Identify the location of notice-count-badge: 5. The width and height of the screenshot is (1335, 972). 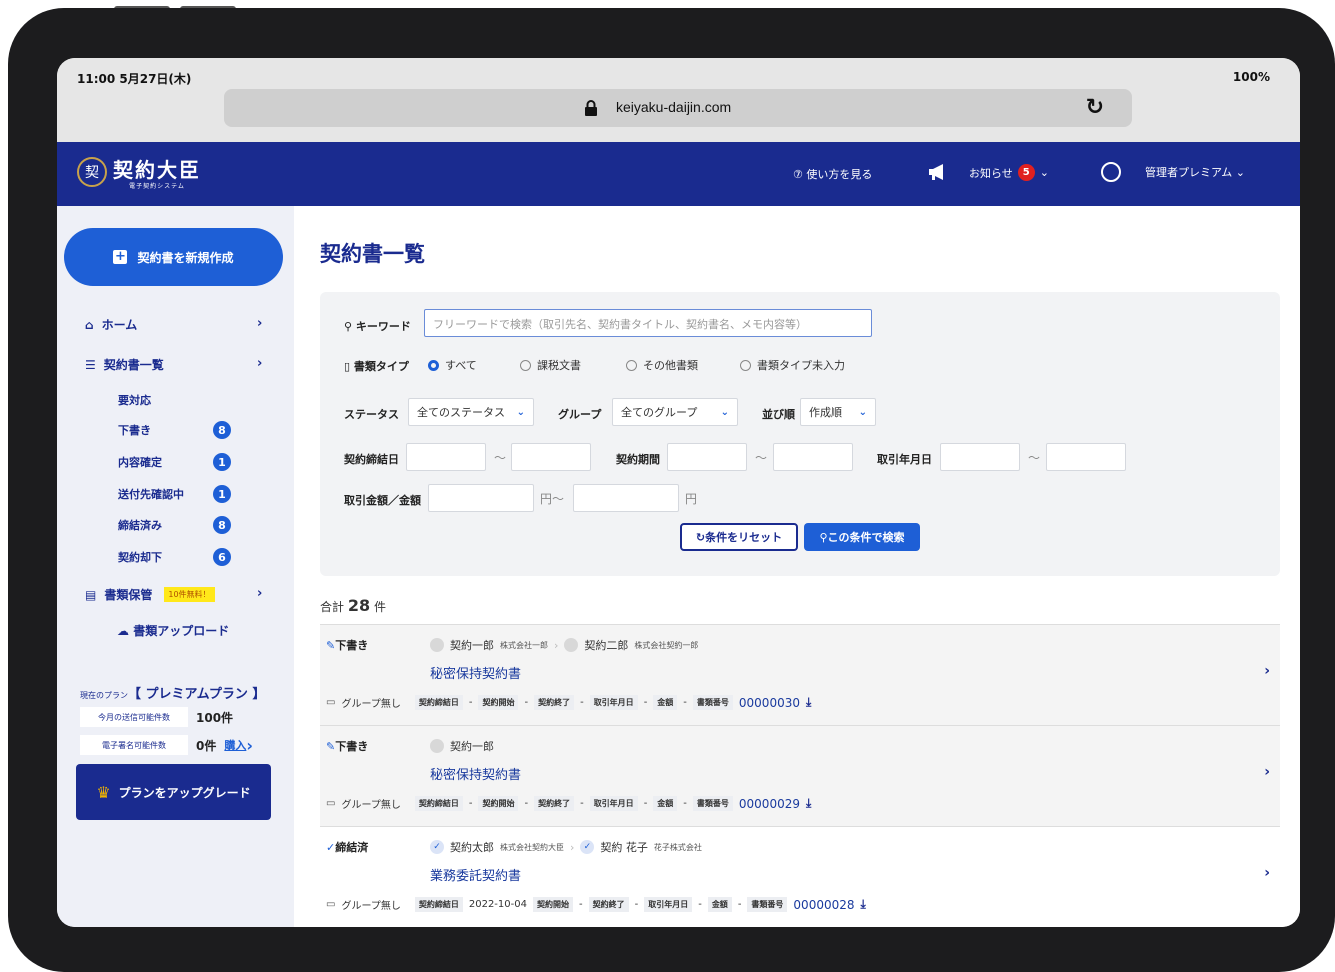
(1026, 172).